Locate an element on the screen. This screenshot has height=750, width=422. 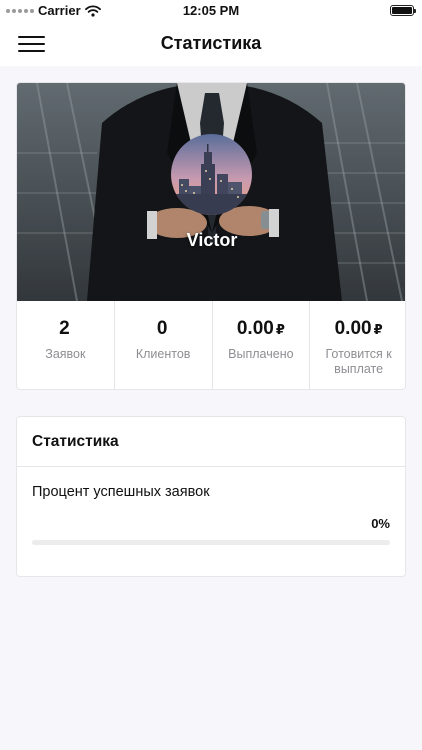
success-rate-progress-bar is located at coordinates (211, 542).